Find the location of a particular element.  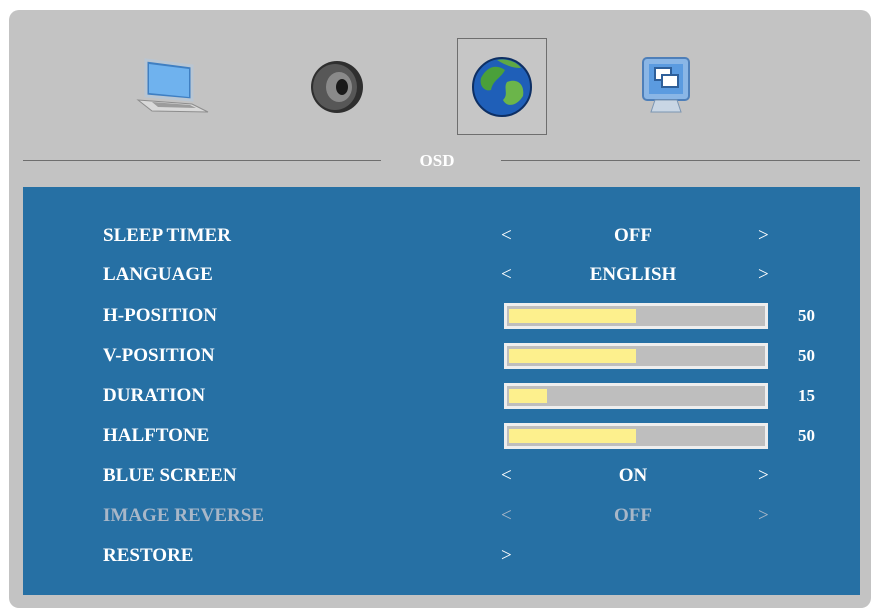

image-reverse-label: IMAGE REVERSE is located at coordinates (183, 515).